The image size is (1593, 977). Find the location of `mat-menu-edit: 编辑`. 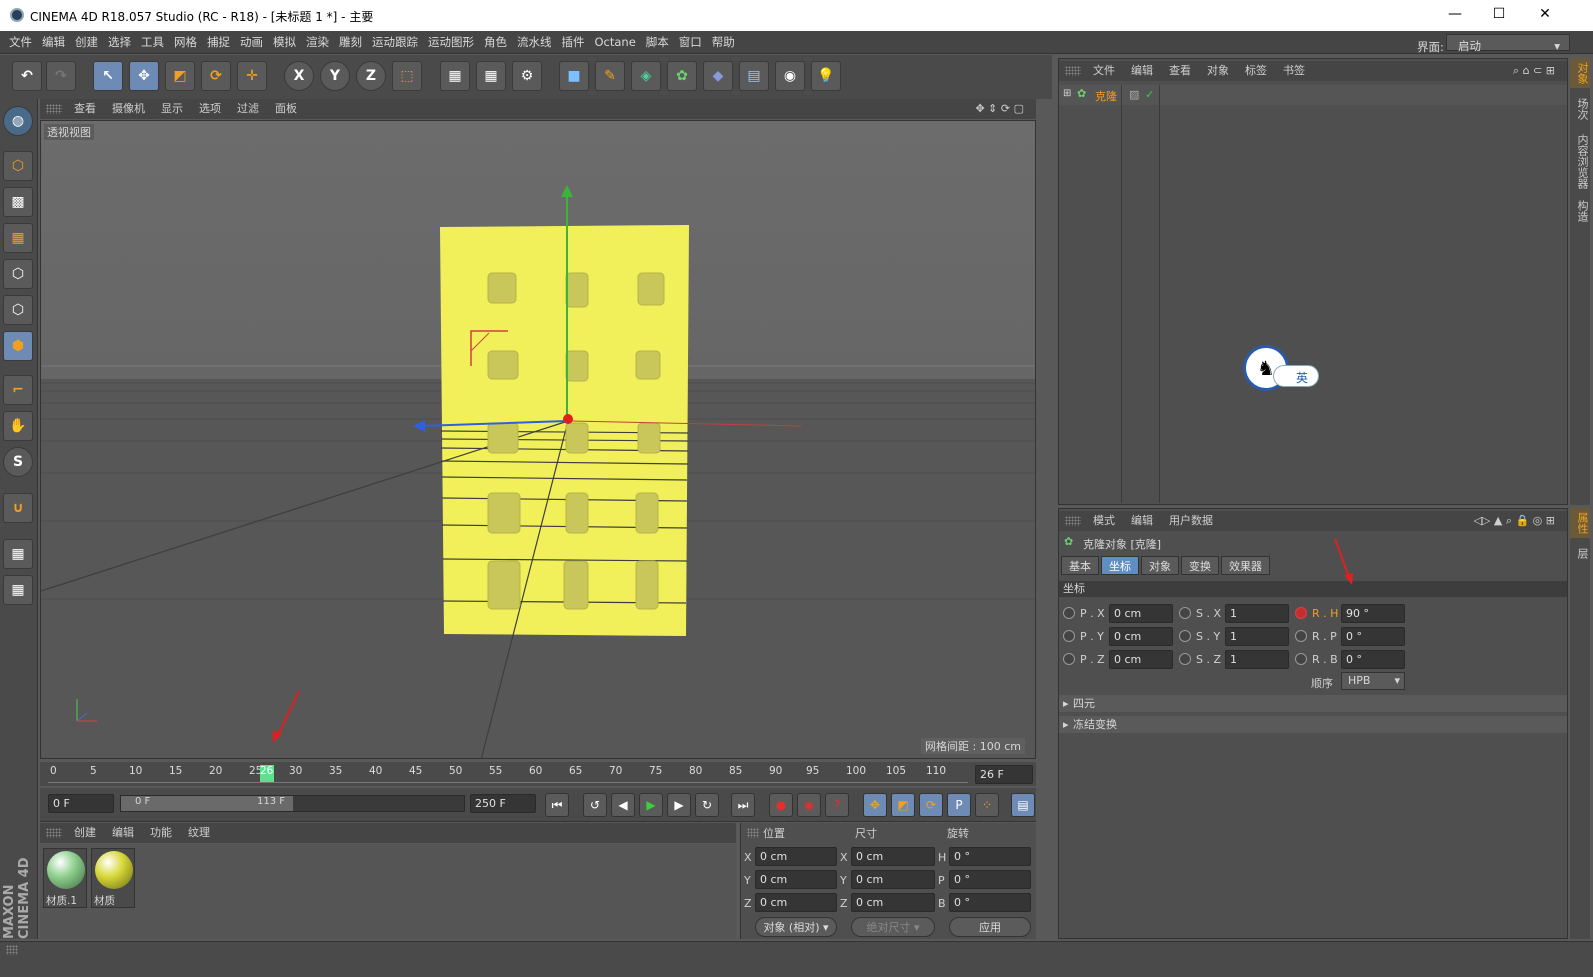

mat-menu-edit: 编辑 is located at coordinates (123, 833).